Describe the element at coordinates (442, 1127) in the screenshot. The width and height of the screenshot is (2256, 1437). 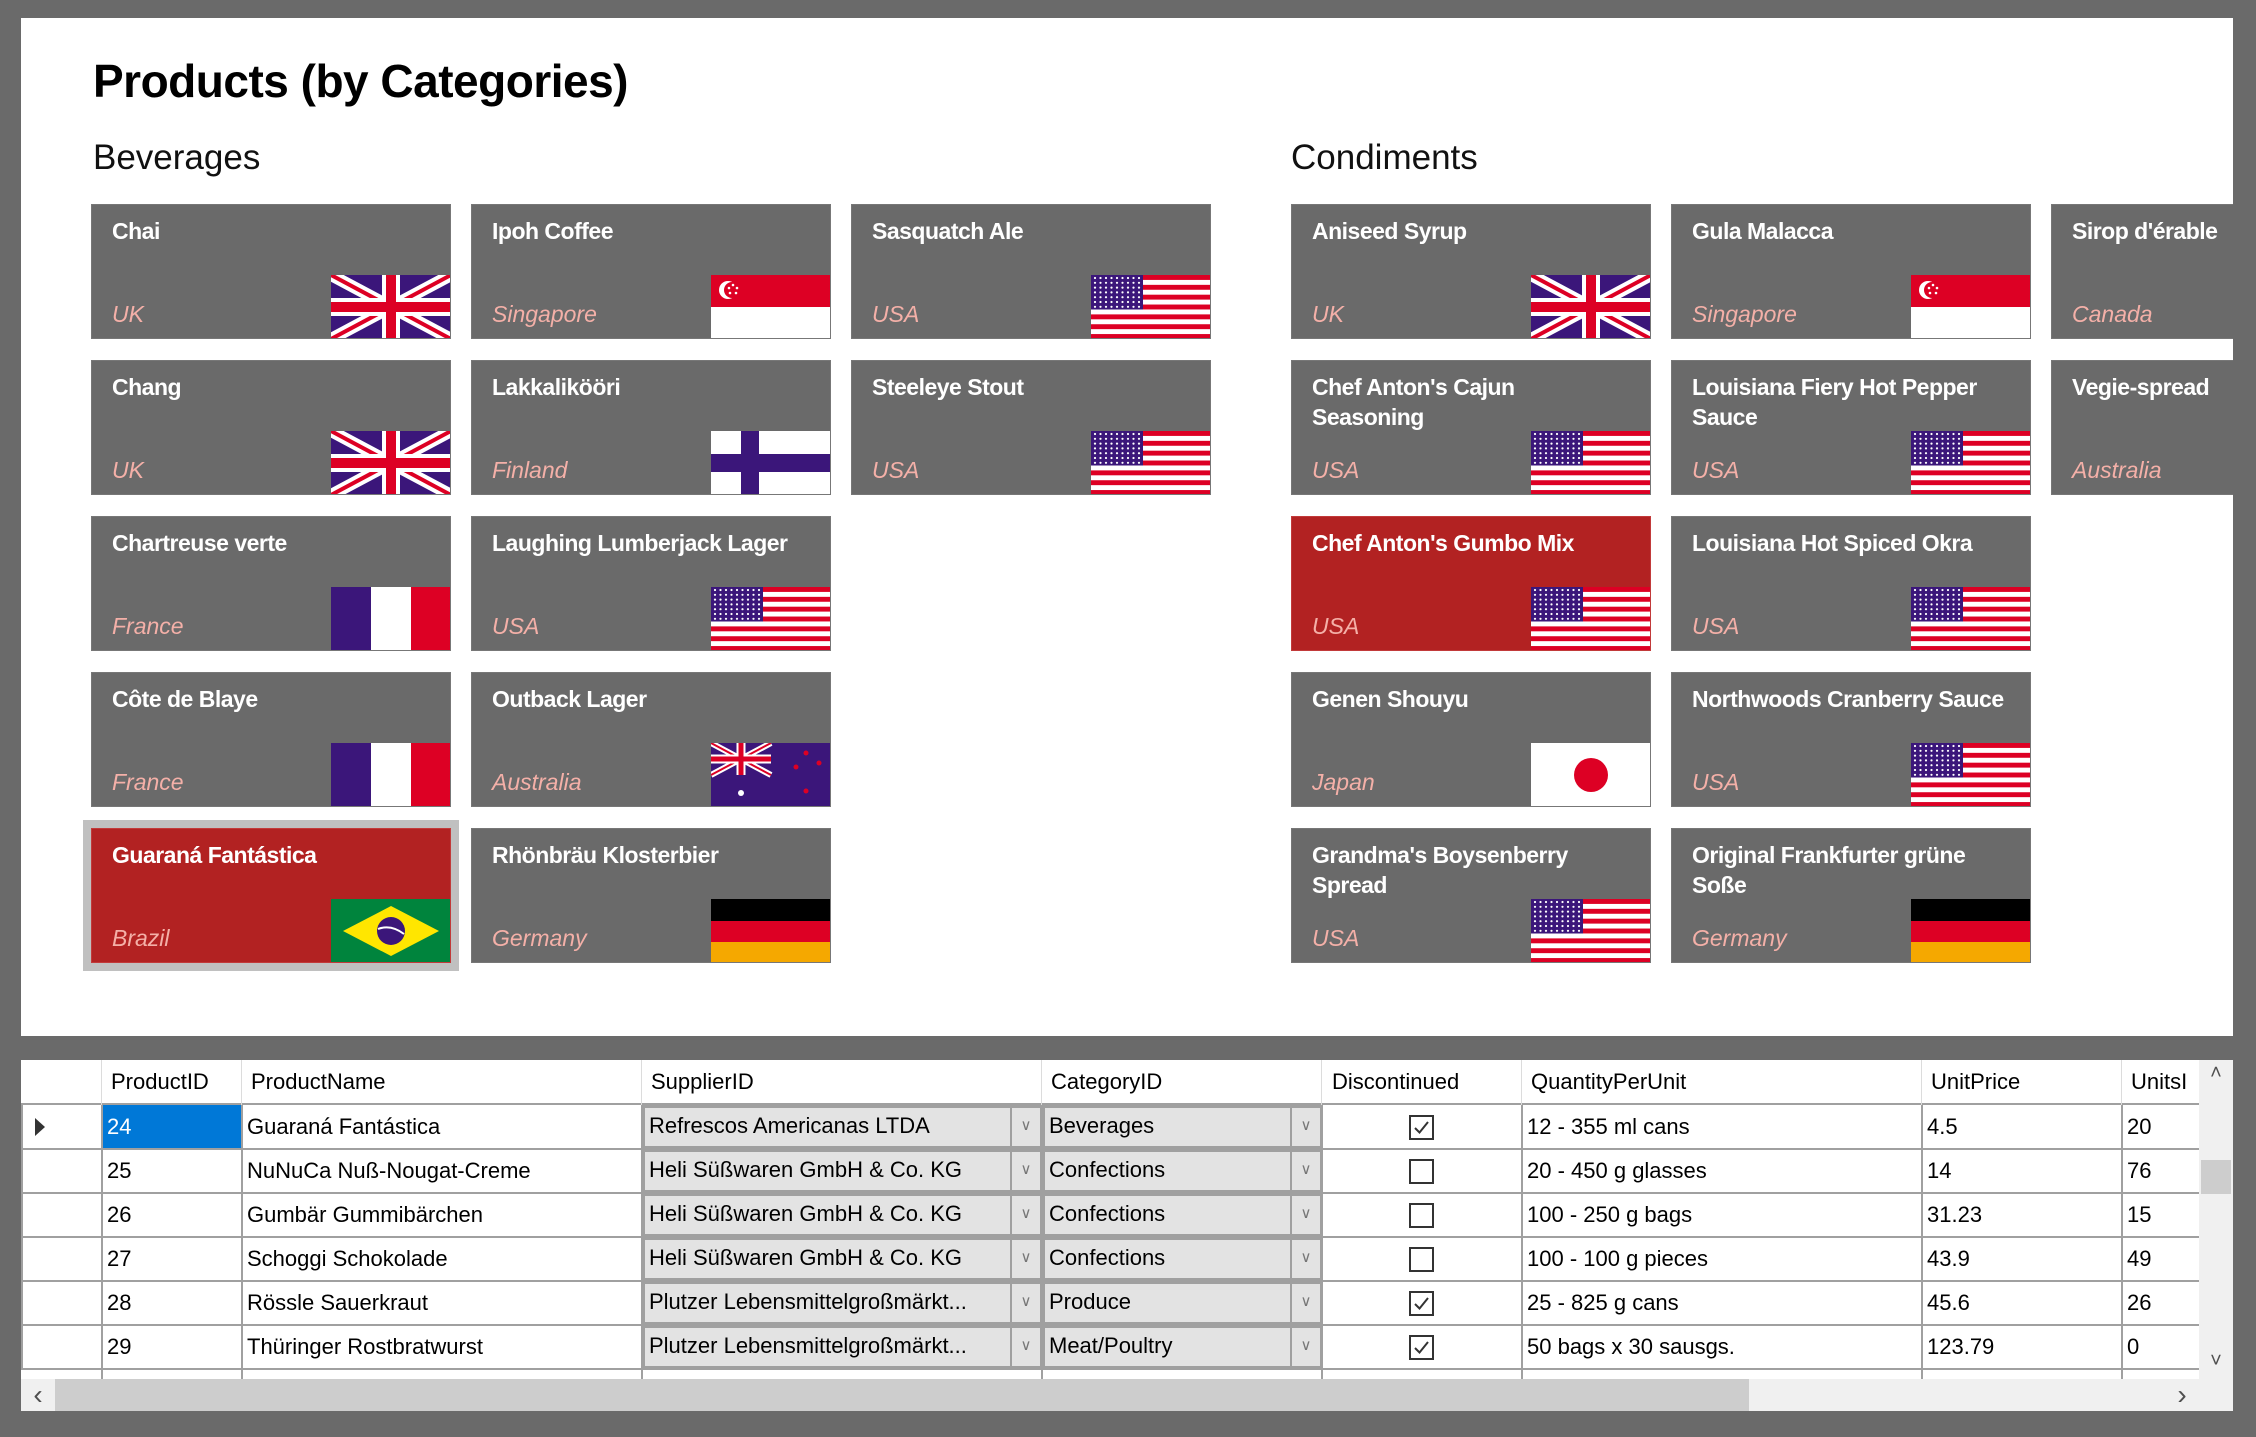
I see `productname-cell: Guaraná Fantástica` at that location.